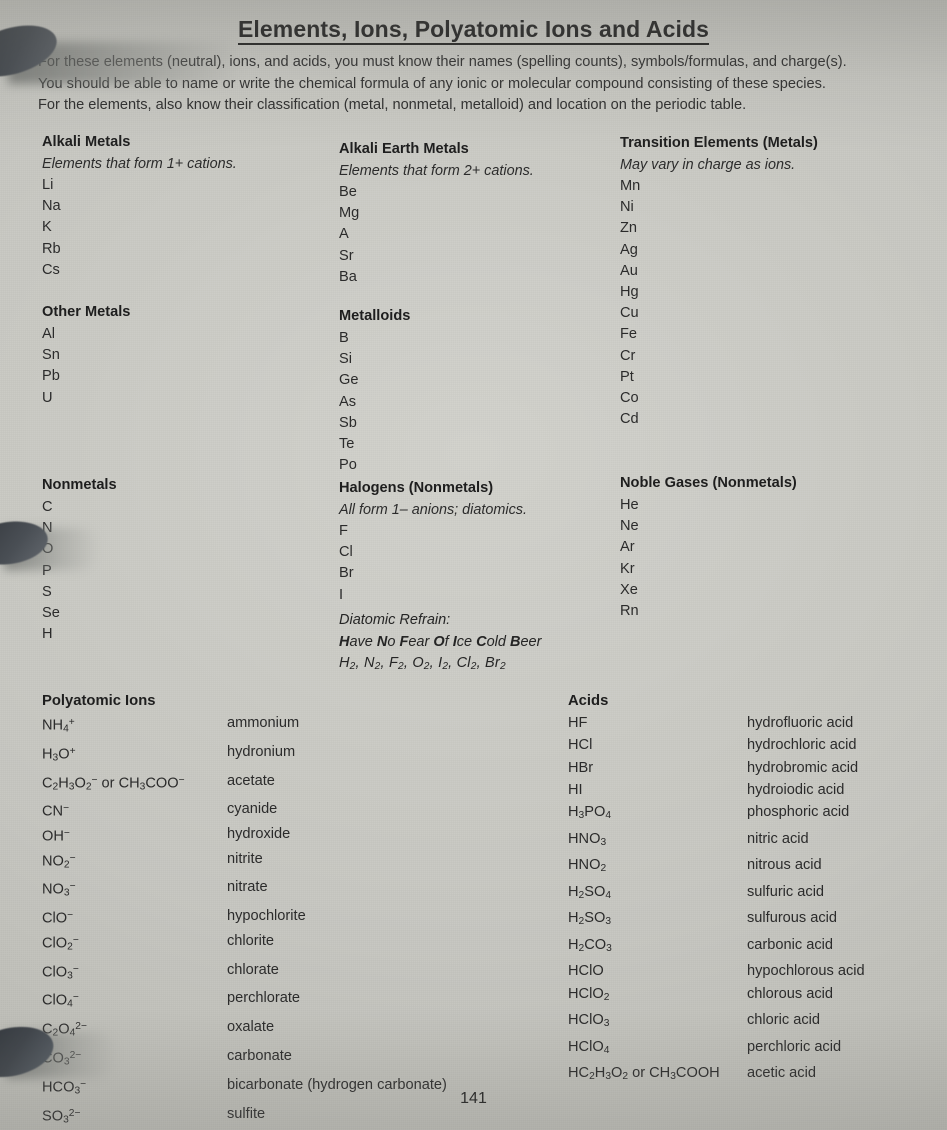  I want to click on element-symbol: Ge, so click(349, 380).